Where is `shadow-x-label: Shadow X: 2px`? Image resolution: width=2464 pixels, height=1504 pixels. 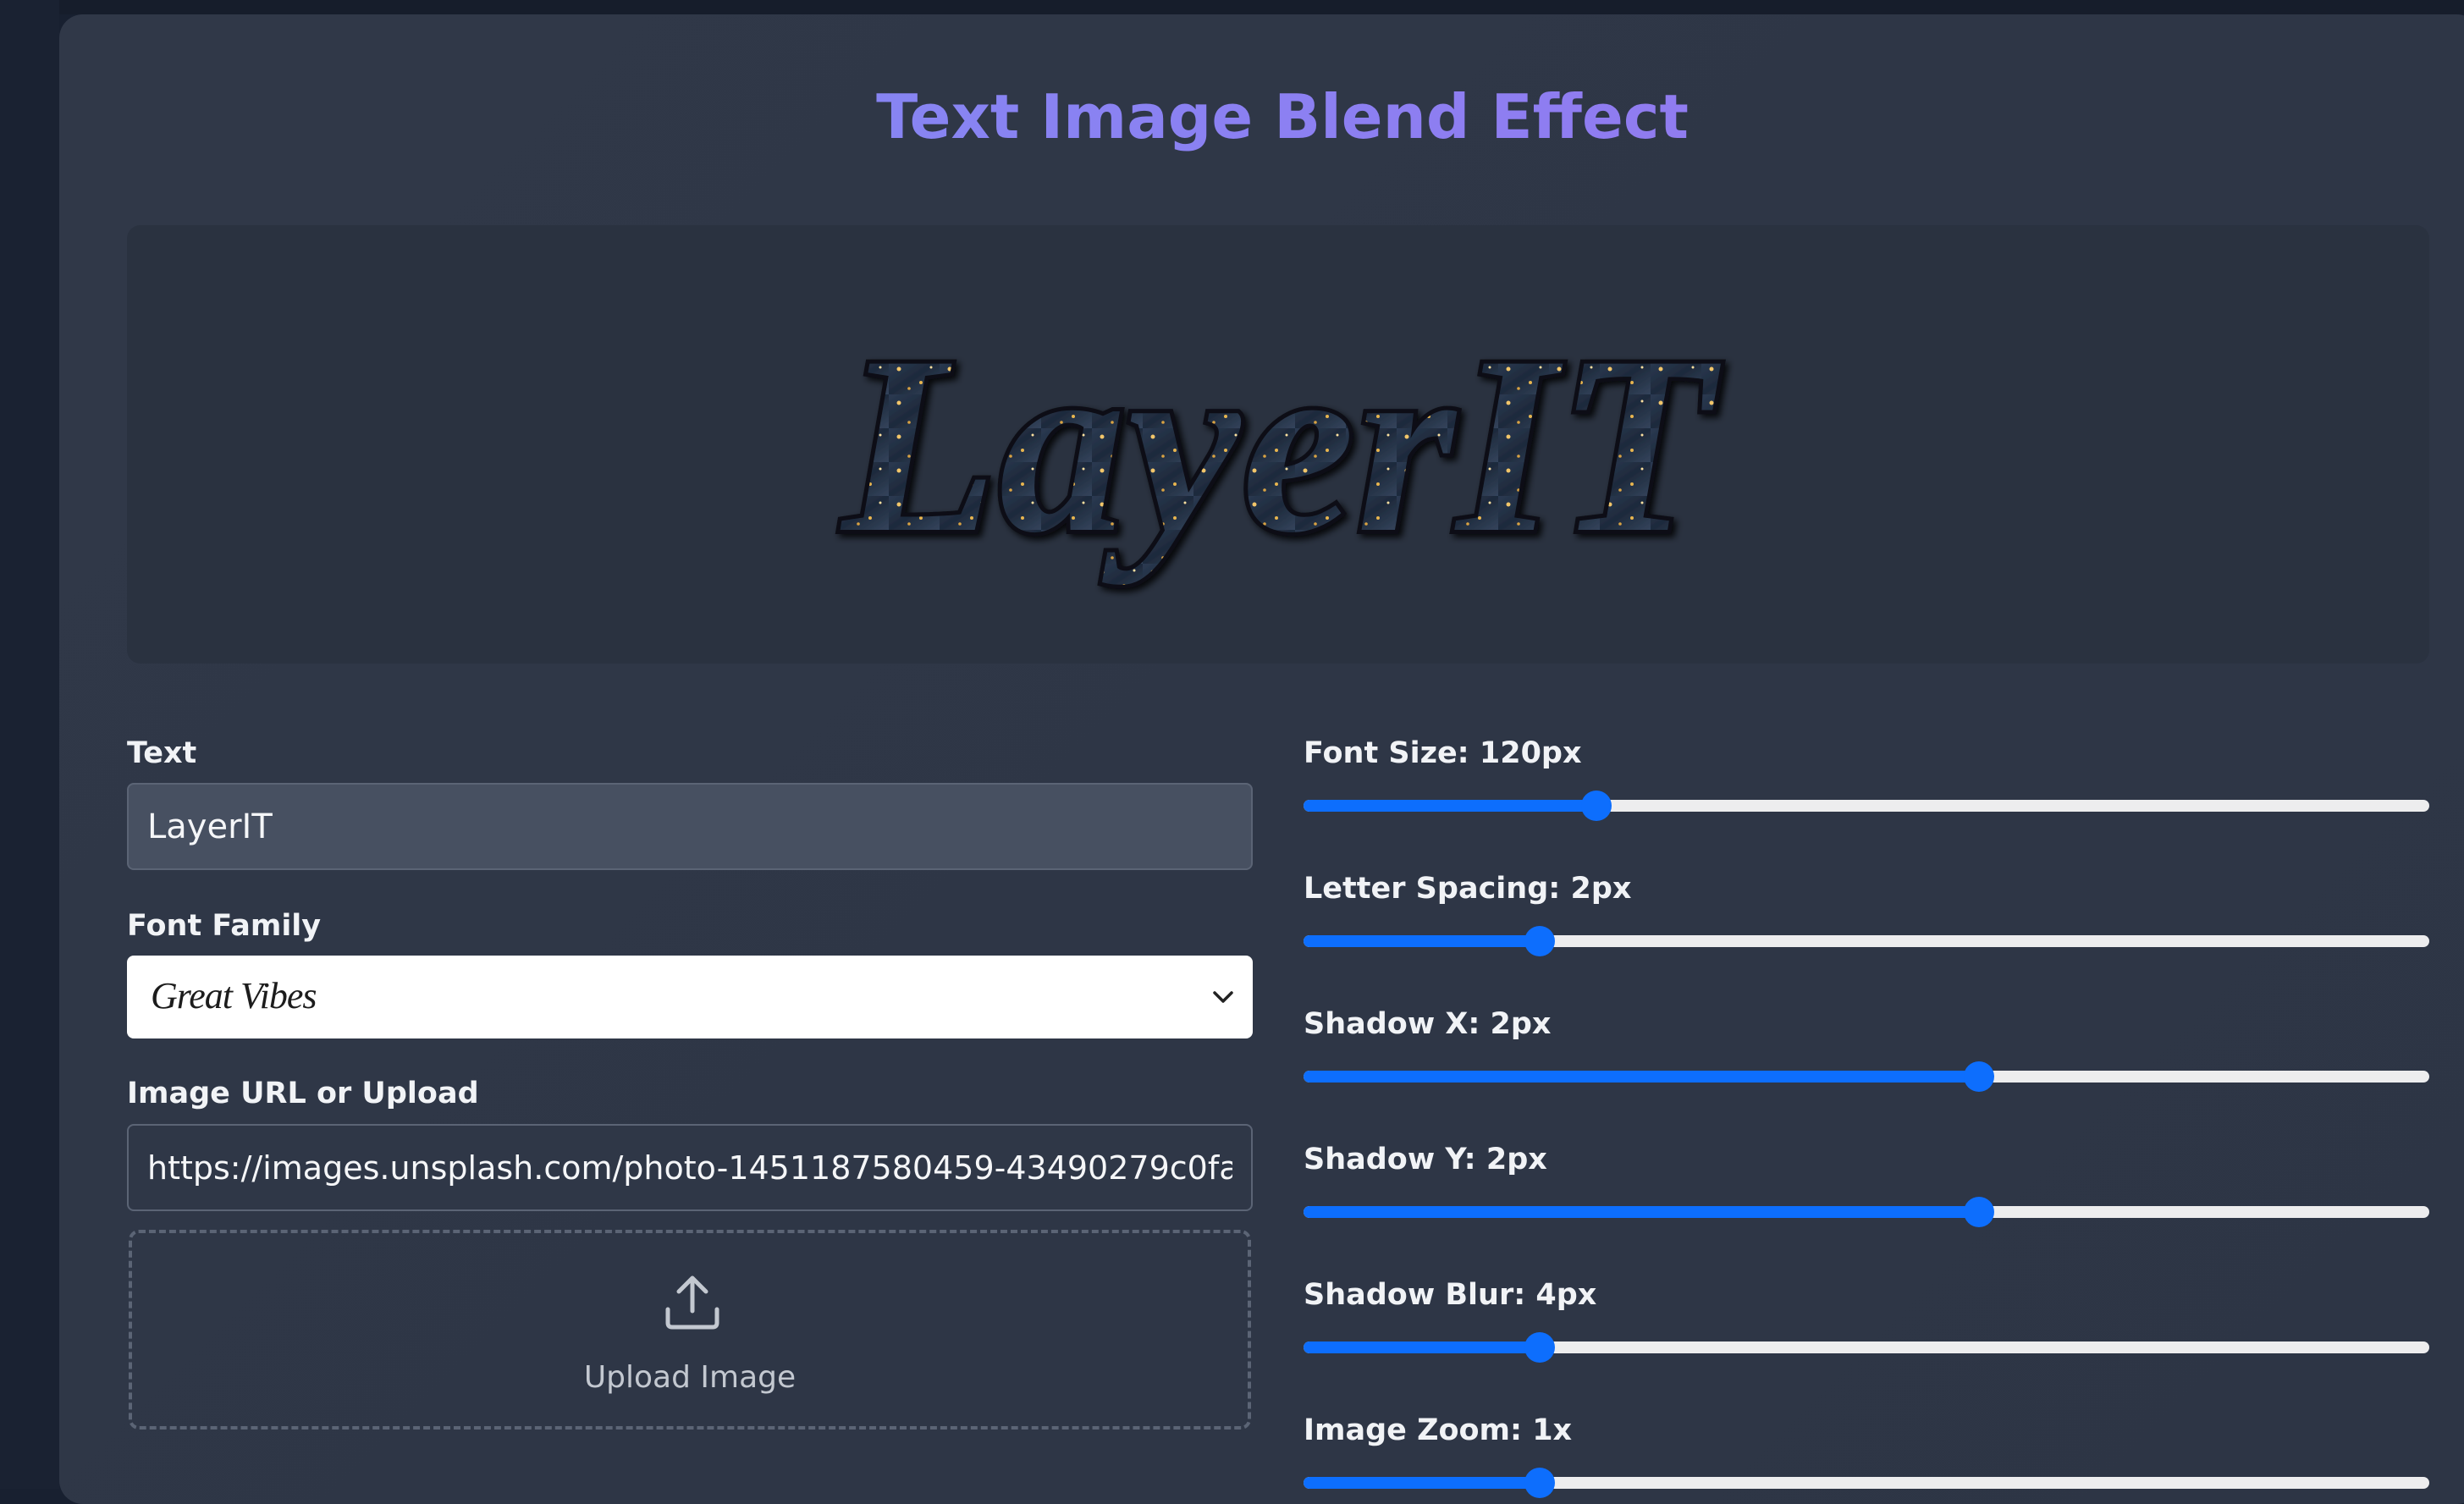 shadow-x-label: Shadow X: 2px is located at coordinates (1428, 1024).